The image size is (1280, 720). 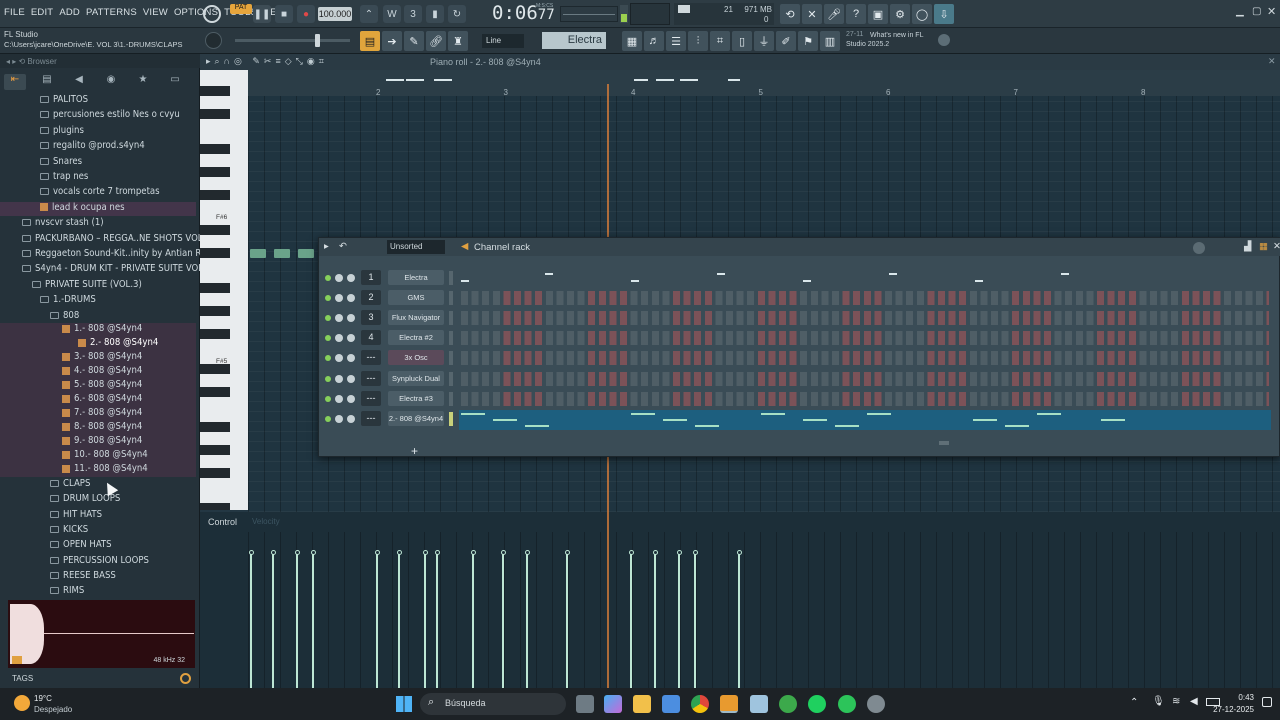 What do you see at coordinates (17, 660) in the screenshot?
I see `preview-lock-icon` at bounding box center [17, 660].